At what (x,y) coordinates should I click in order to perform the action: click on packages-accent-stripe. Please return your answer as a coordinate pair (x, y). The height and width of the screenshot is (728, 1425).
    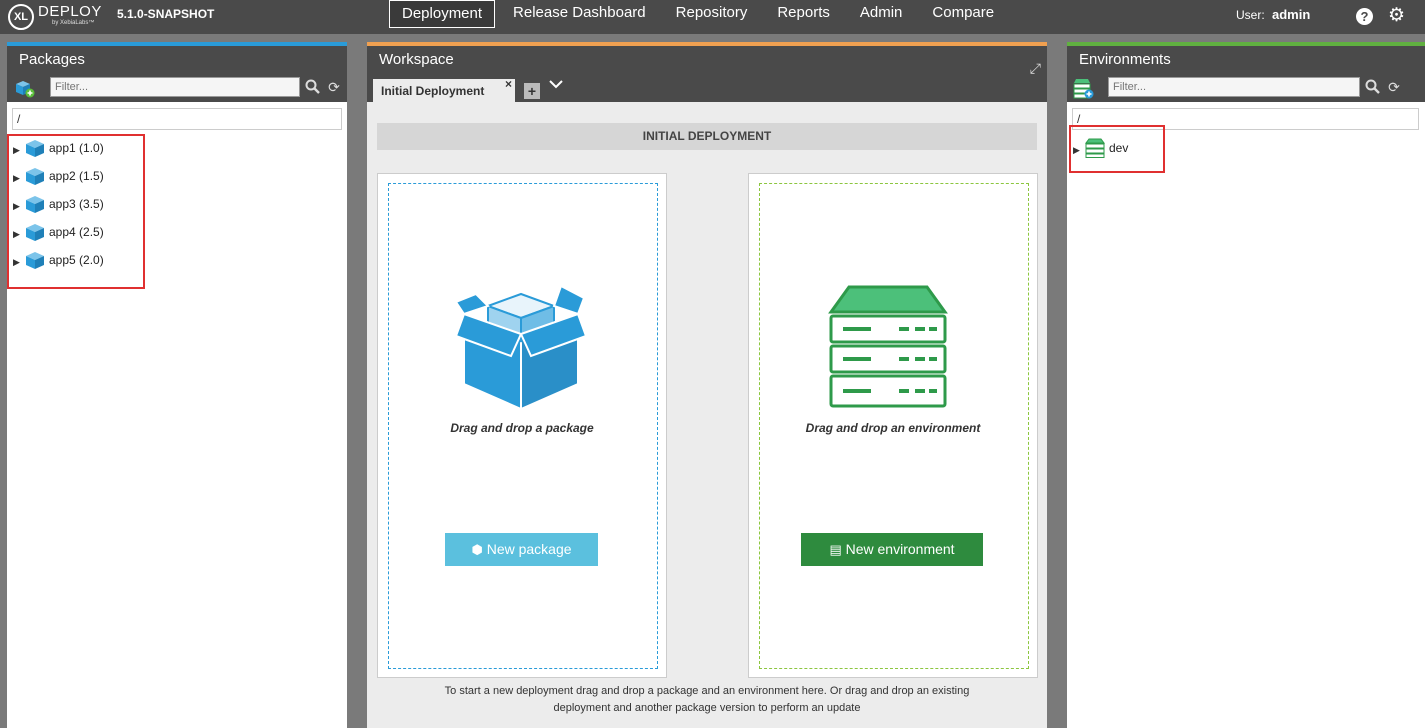
    Looking at the image, I should click on (177, 44).